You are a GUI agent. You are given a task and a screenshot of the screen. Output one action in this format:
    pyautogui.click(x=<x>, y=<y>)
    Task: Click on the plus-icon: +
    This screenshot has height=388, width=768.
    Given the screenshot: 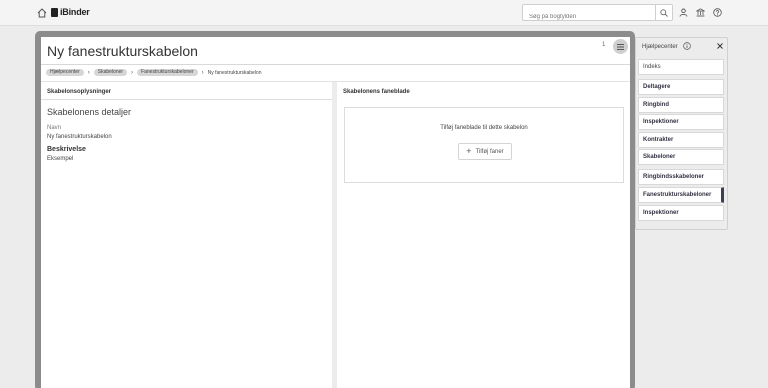 What is the action you would take?
    pyautogui.click(x=469, y=151)
    